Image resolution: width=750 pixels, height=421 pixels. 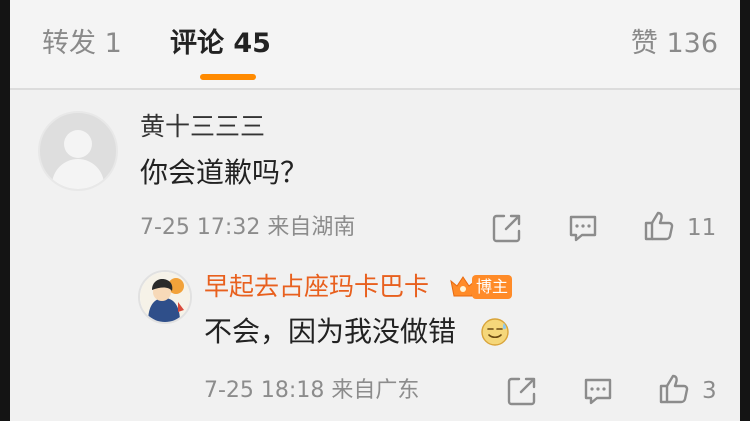 I want to click on cartoon-avatar-icon, so click(x=165, y=297).